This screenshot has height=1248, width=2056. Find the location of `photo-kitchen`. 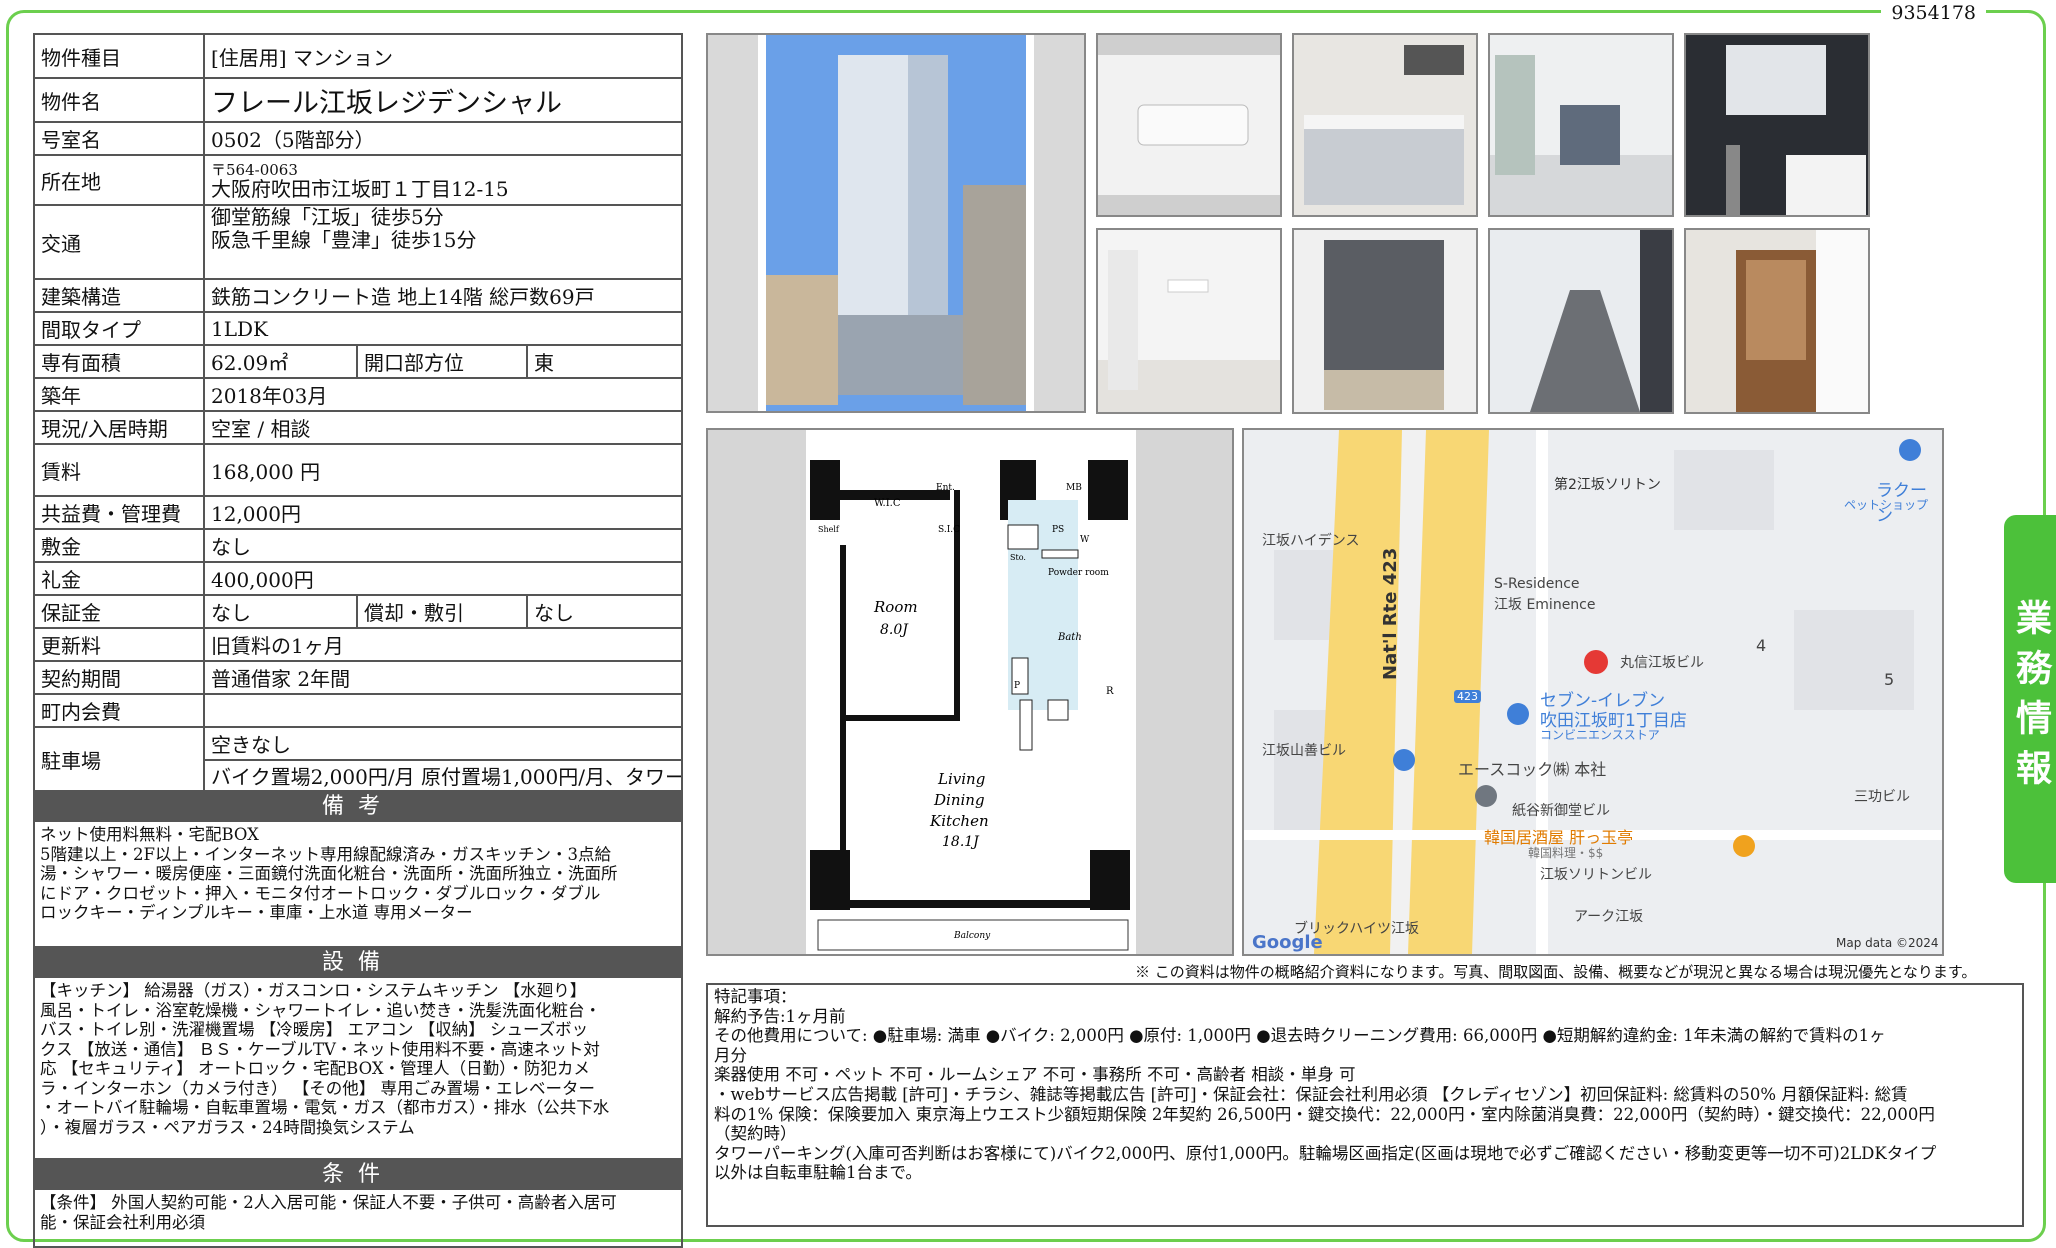

photo-kitchen is located at coordinates (1385, 125).